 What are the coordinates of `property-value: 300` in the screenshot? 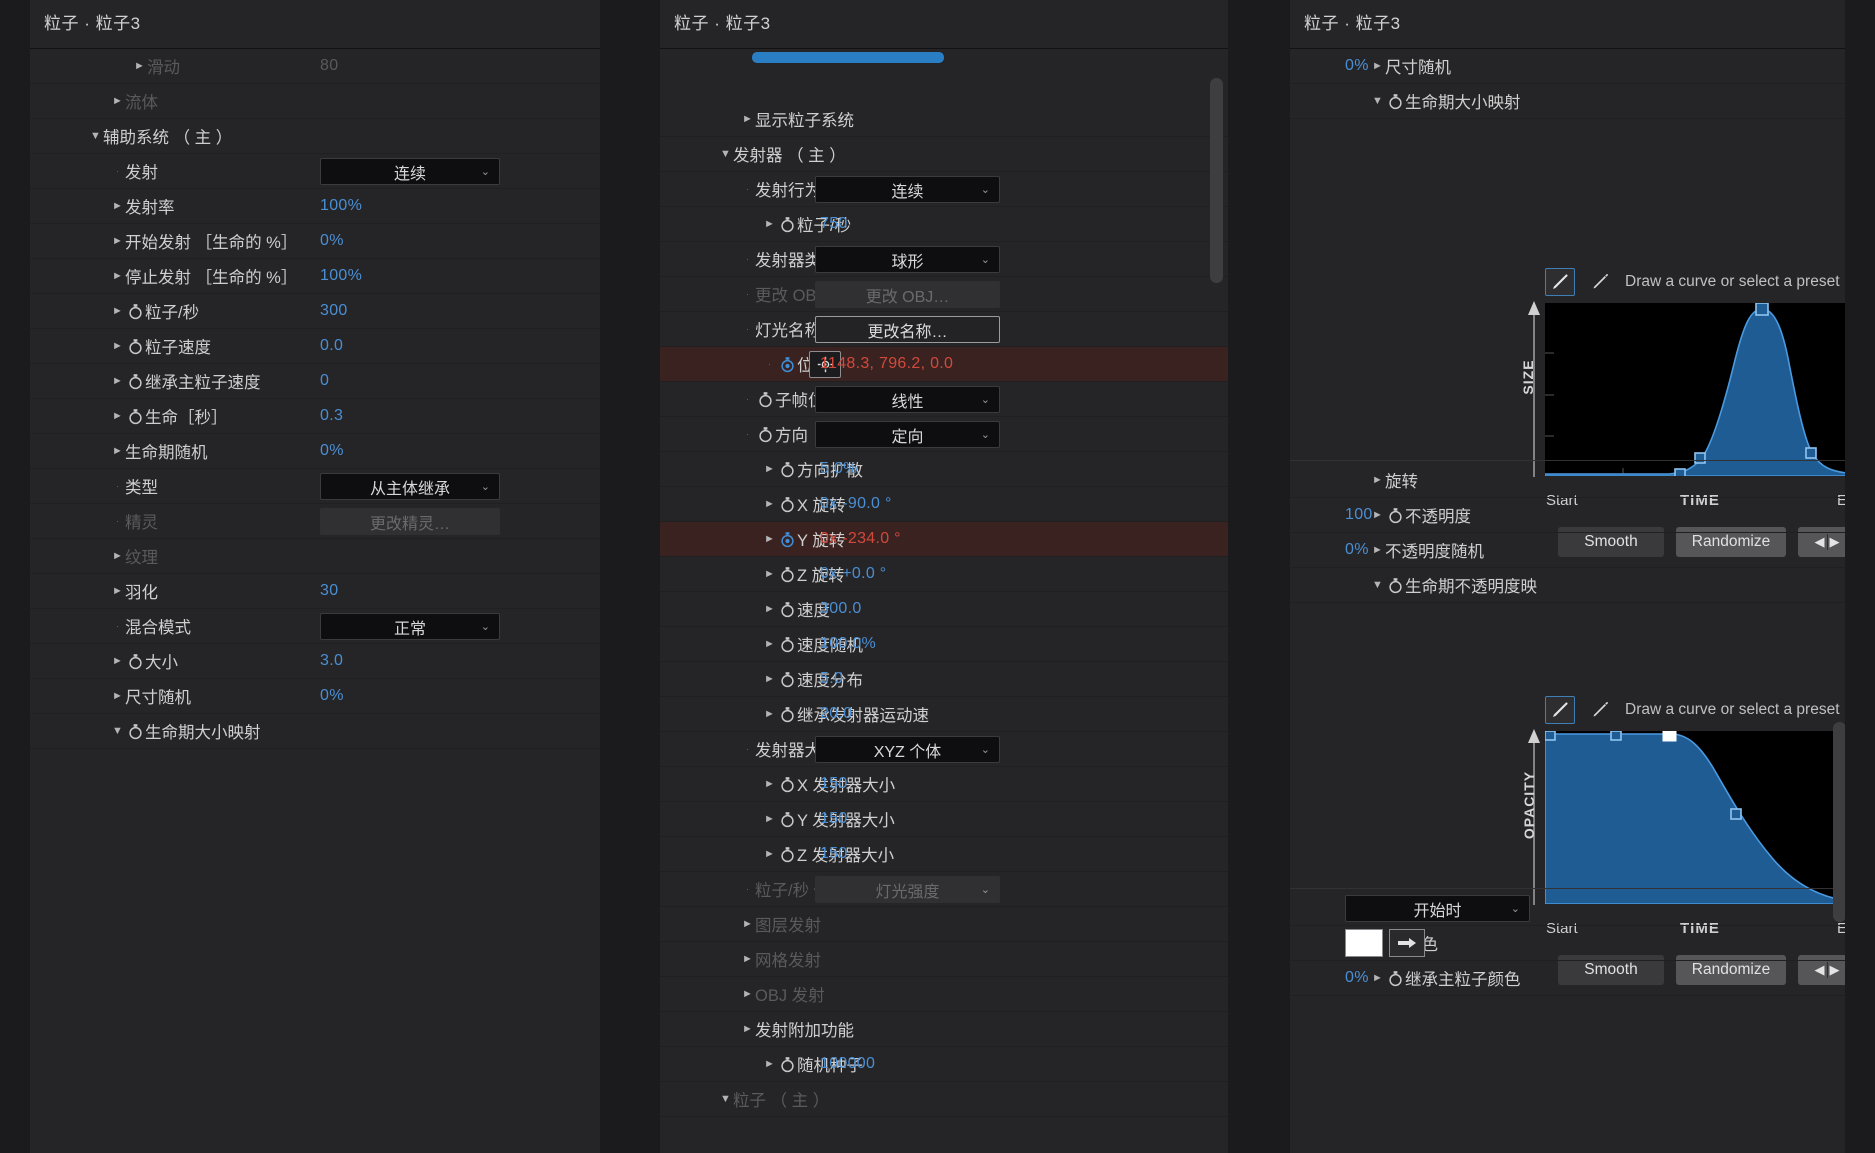 It's located at (334, 311).